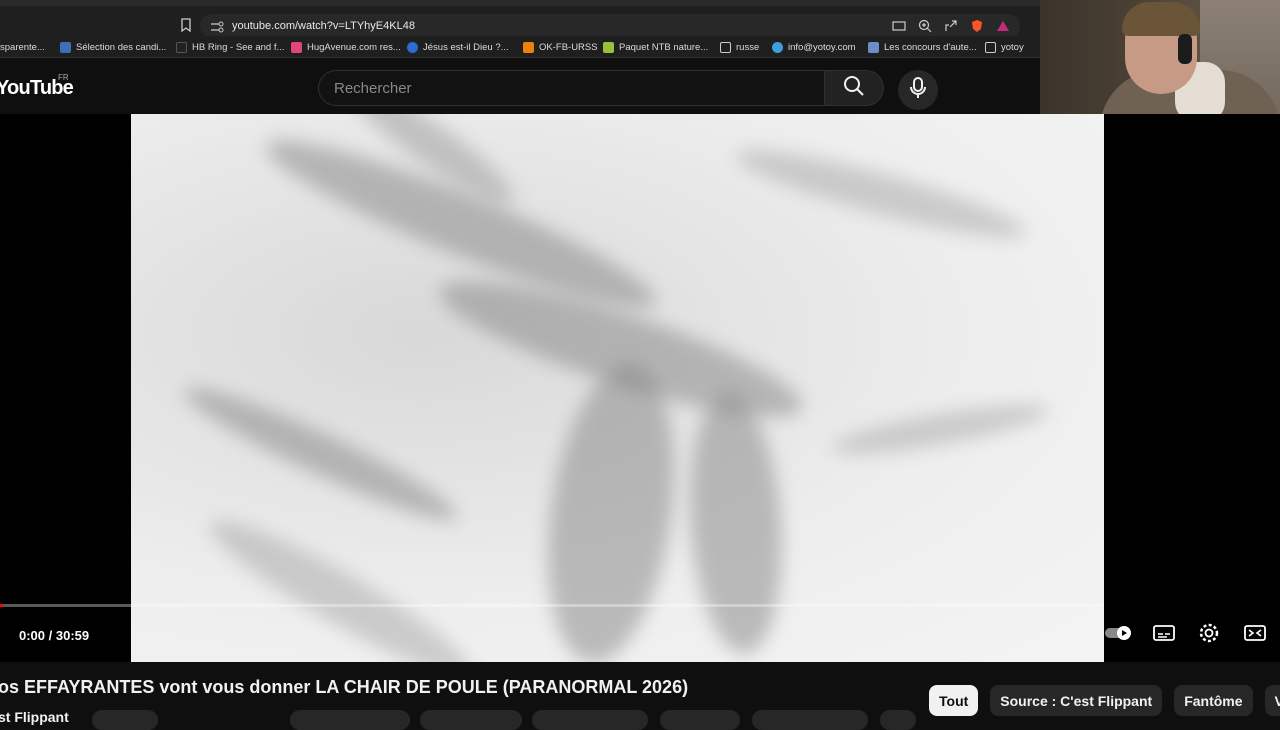 The width and height of the screenshot is (1280, 730). What do you see at coordinates (610, 26) in the screenshot?
I see `url-field: youtube.com/watch?v=LTYhyE4KL48` at bounding box center [610, 26].